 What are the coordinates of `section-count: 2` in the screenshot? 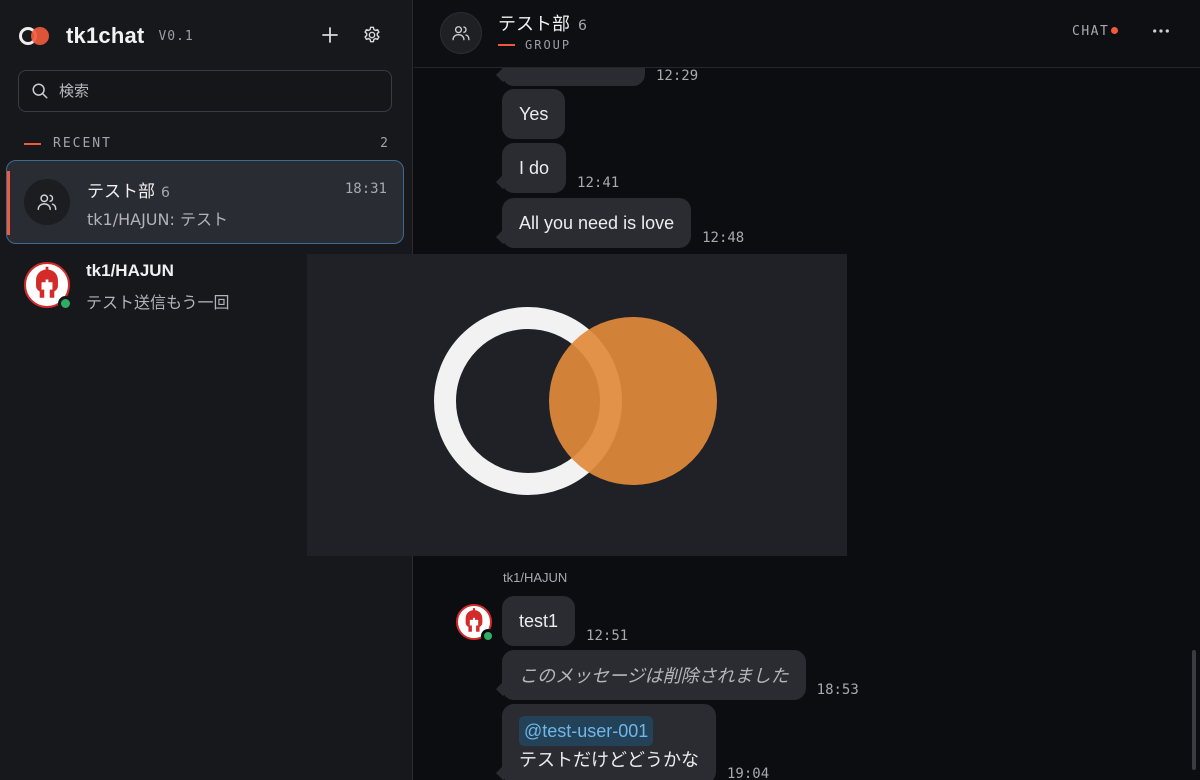 It's located at (384, 143).